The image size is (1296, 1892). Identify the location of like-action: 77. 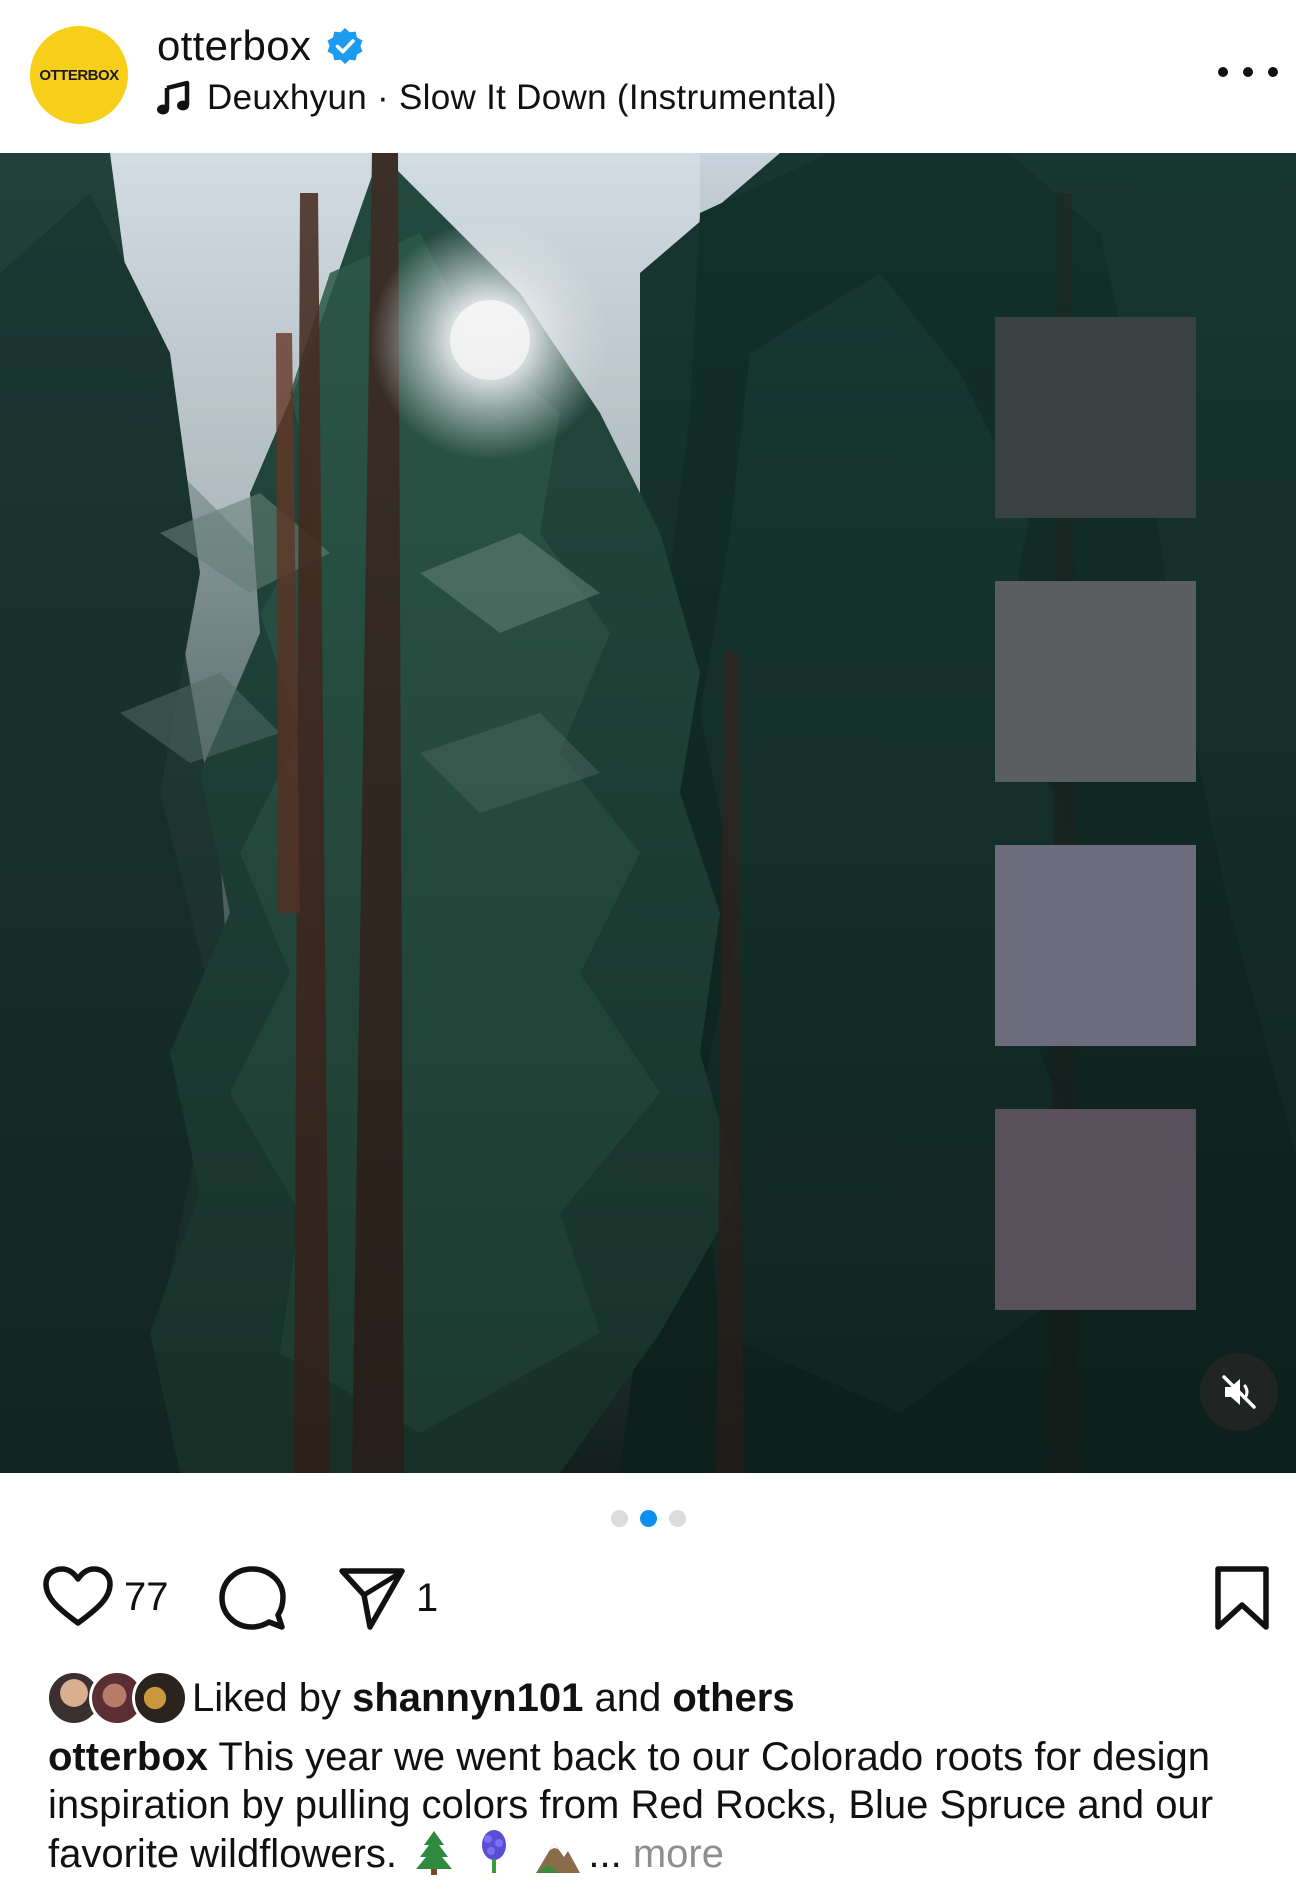
(105, 1597).